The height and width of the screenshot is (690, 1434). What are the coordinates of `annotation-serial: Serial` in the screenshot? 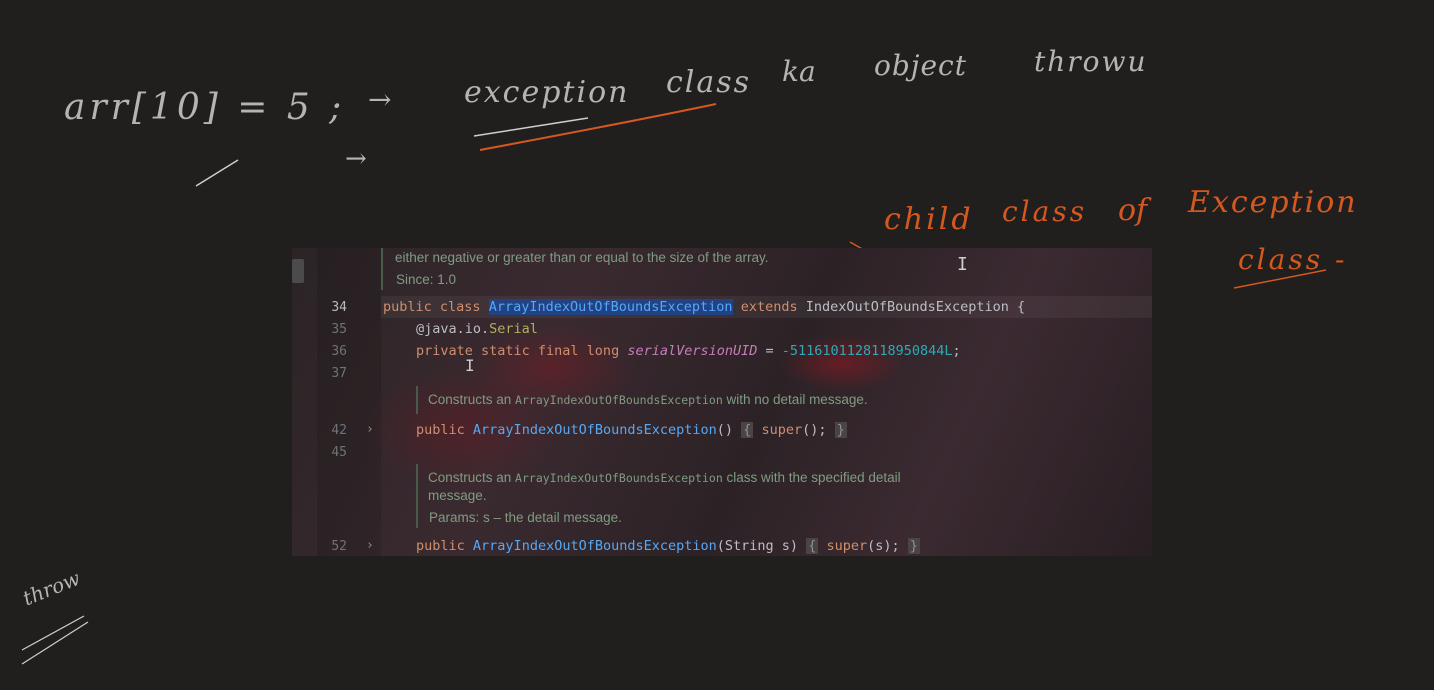 It's located at (513, 329).